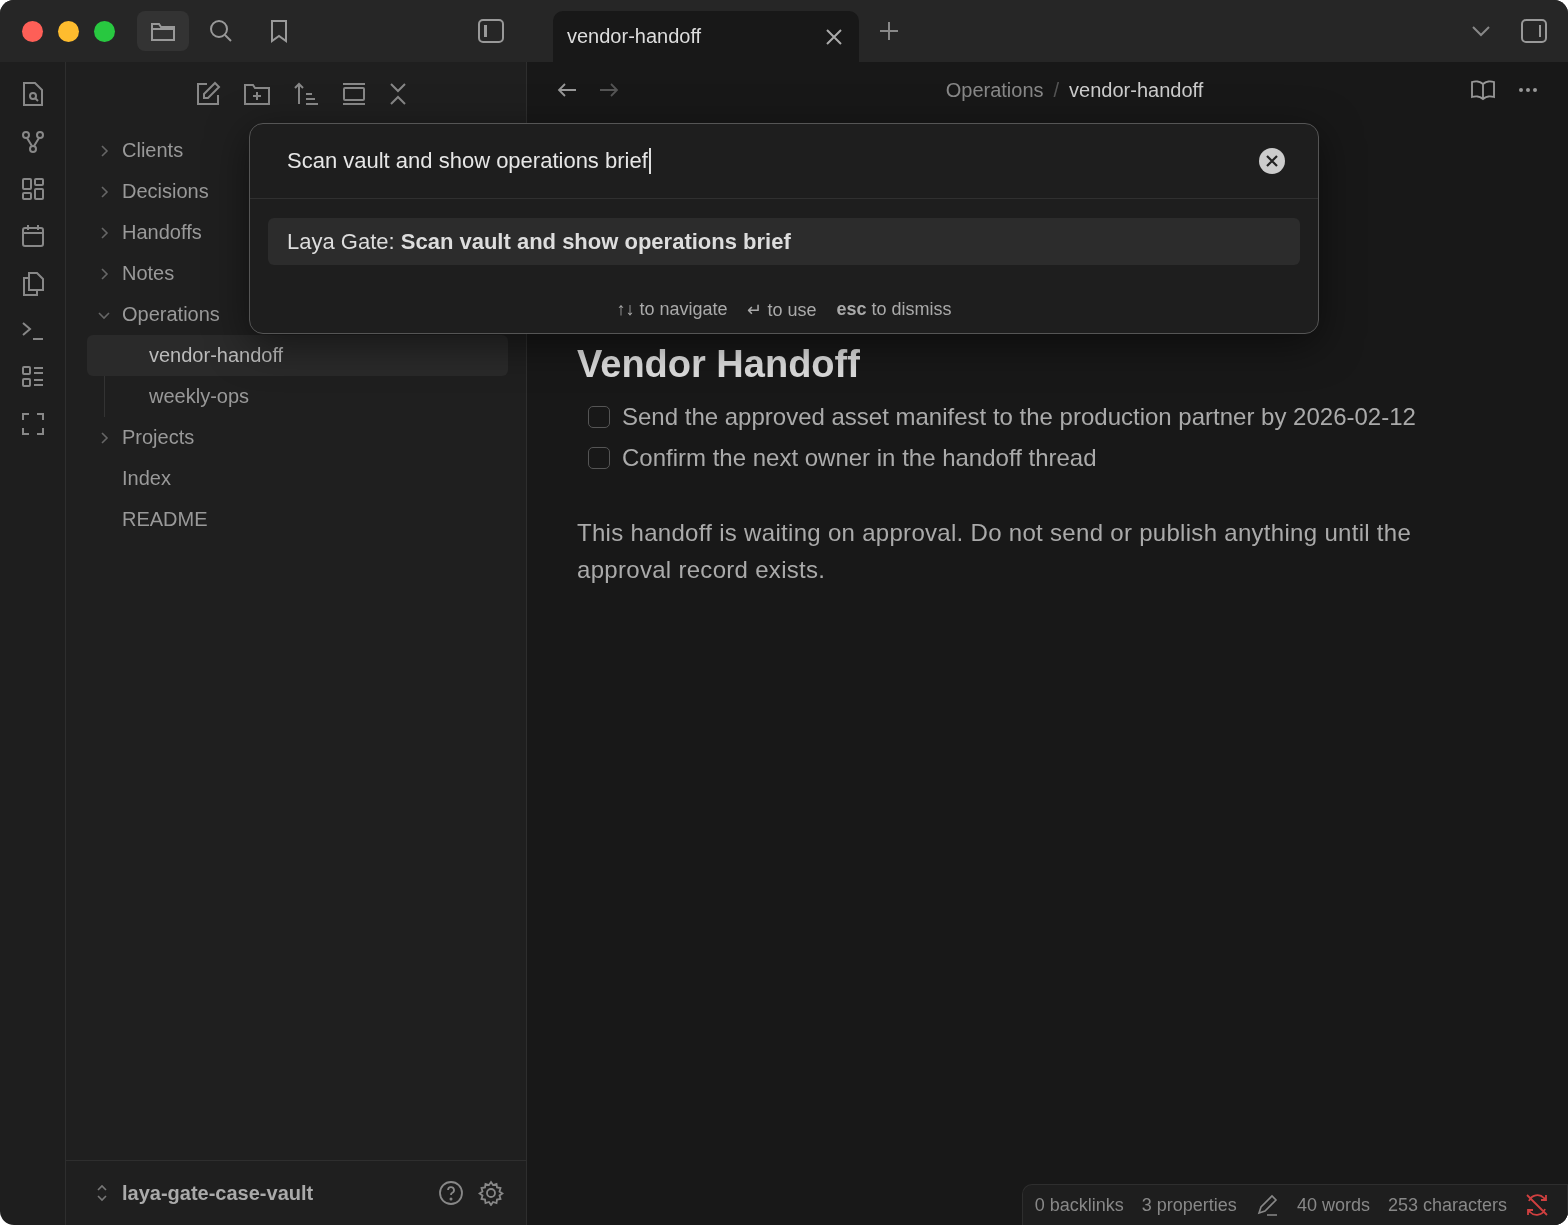 The image size is (1568, 1225). What do you see at coordinates (1019, 416) in the screenshot?
I see `task-text: Send the approved asset manifest to the production partner by 2026-02-12` at bounding box center [1019, 416].